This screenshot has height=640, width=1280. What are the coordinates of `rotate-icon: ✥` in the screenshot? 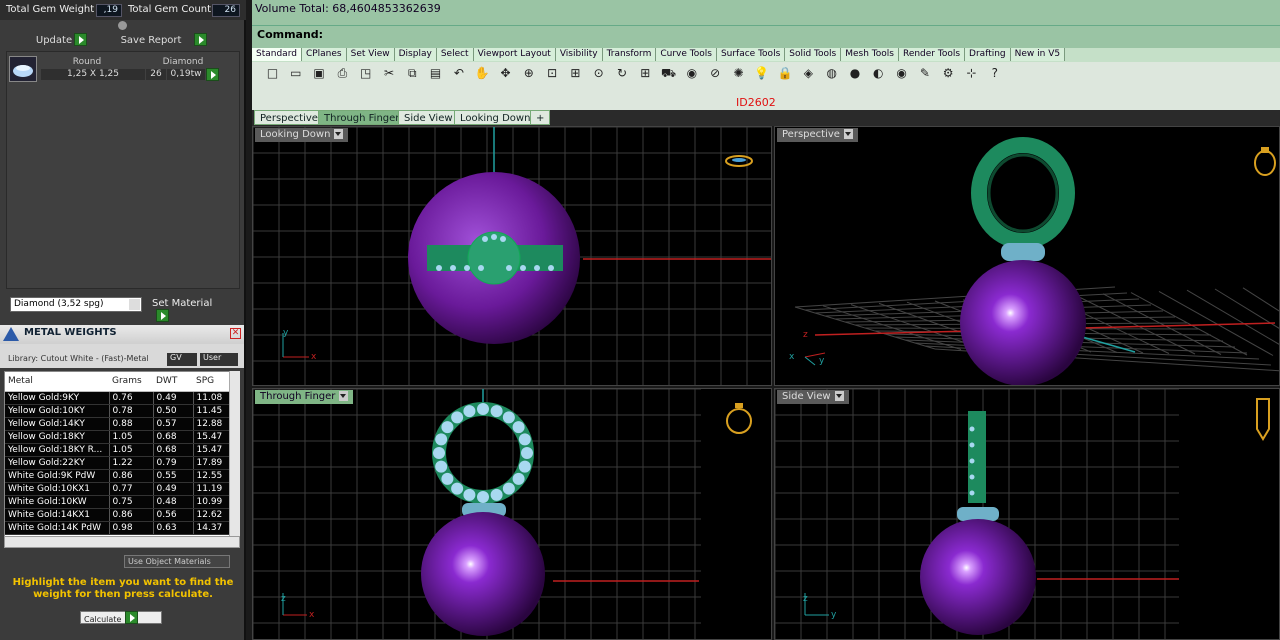 It's located at (505, 73).